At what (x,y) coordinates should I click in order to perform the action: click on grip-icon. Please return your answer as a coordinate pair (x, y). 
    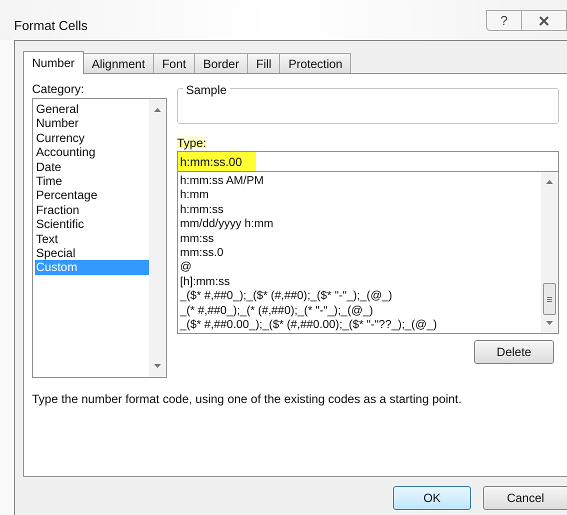
    Looking at the image, I should click on (549, 299).